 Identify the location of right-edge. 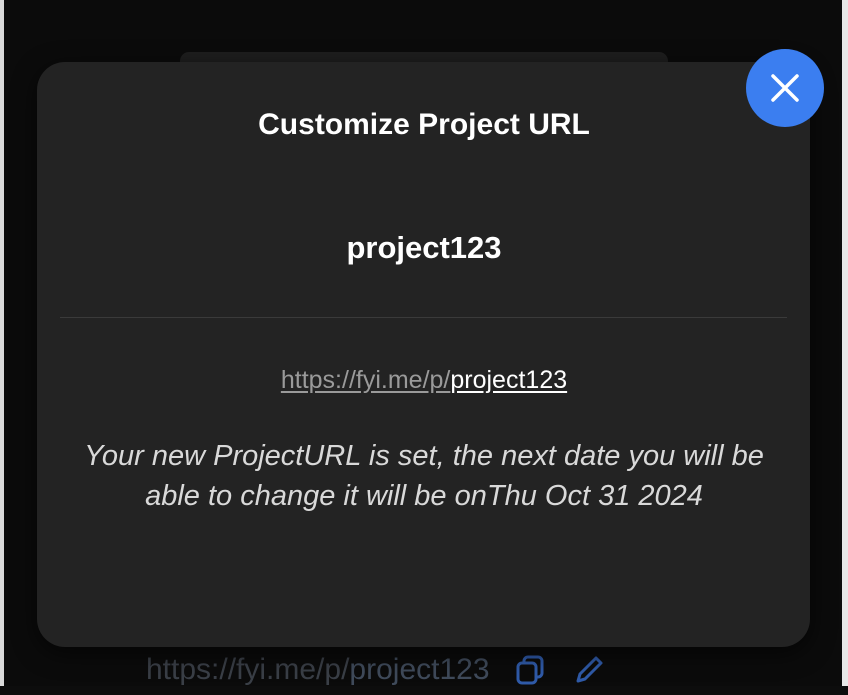
(845, 343).